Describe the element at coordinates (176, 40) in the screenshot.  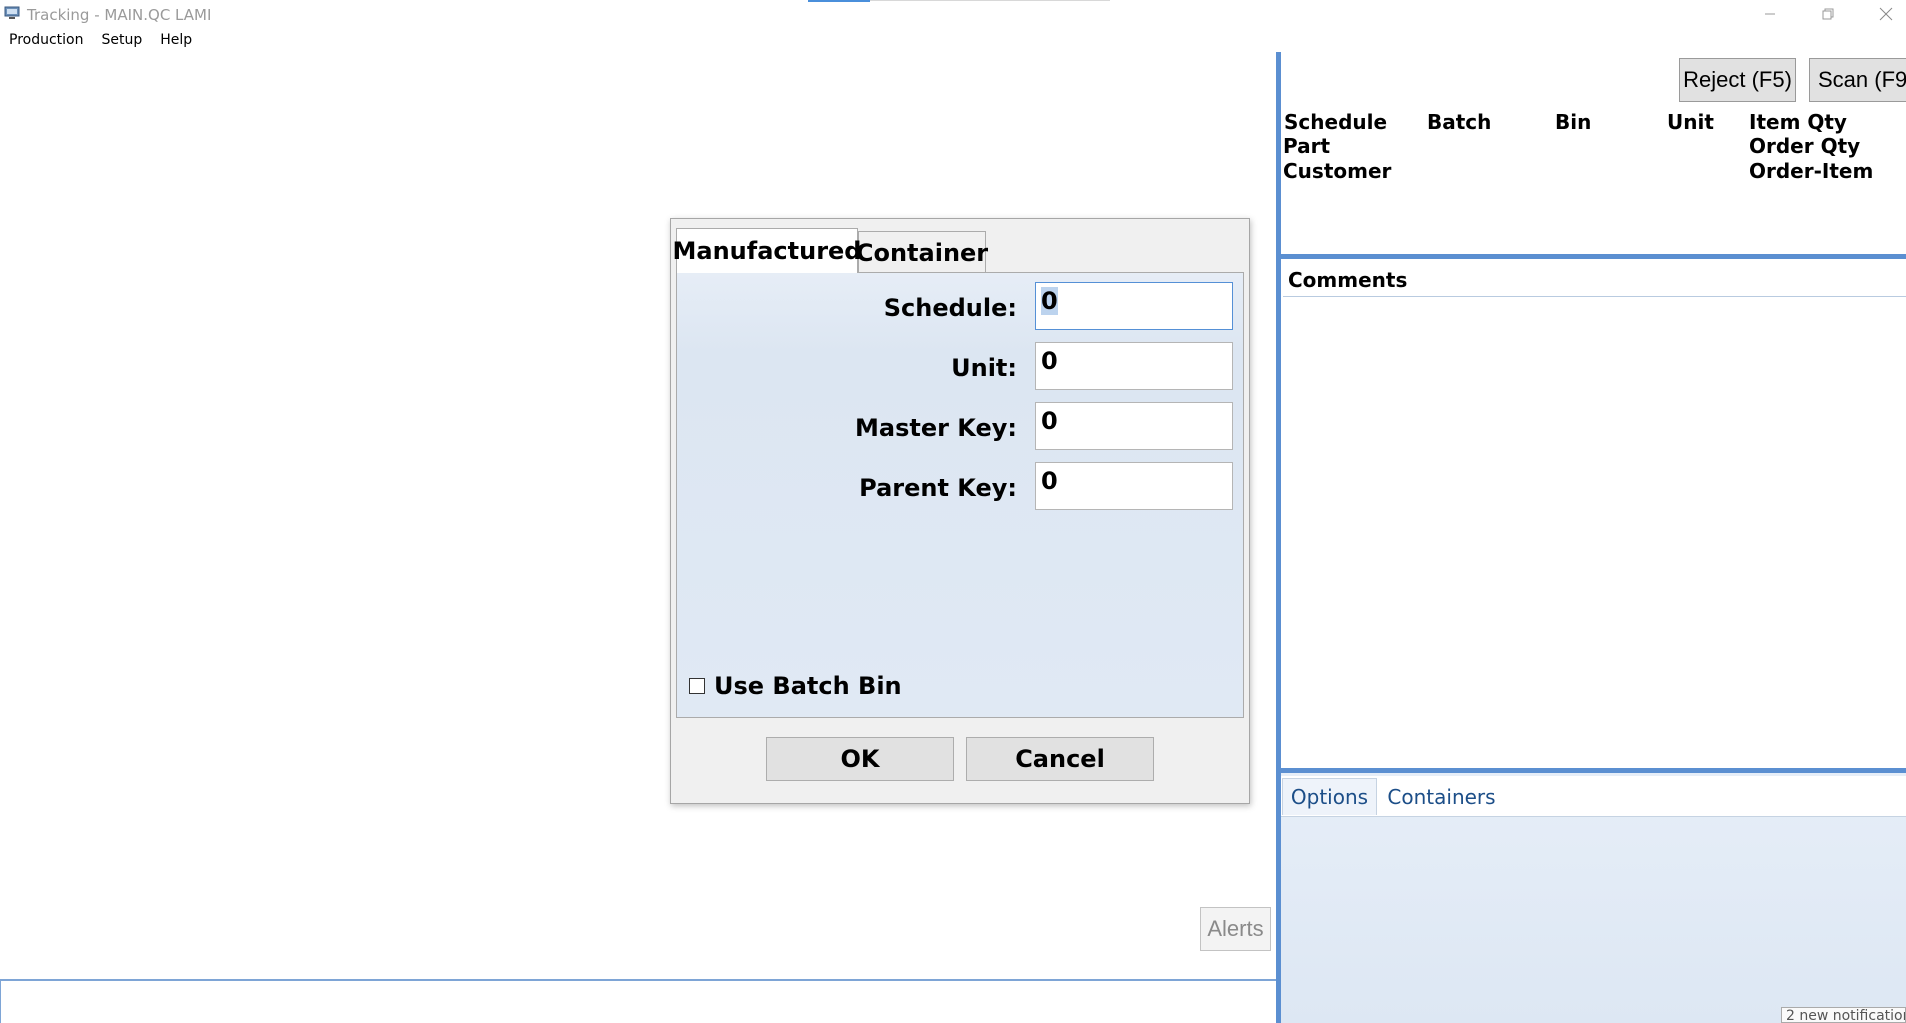
I see `menu-help: Help` at that location.